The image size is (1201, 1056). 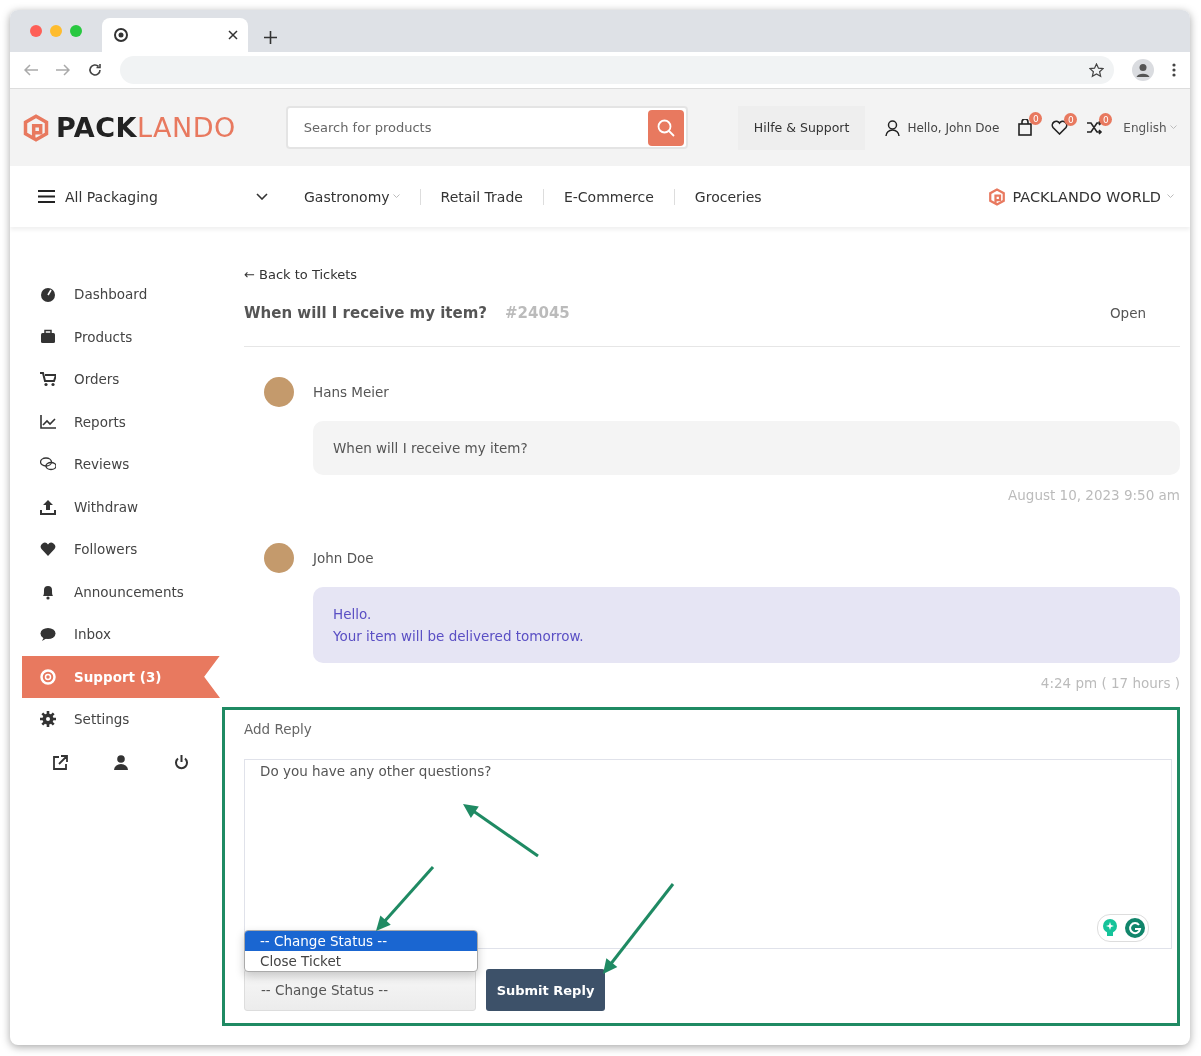 I want to click on ticket-number: #24045, so click(x=537, y=313).